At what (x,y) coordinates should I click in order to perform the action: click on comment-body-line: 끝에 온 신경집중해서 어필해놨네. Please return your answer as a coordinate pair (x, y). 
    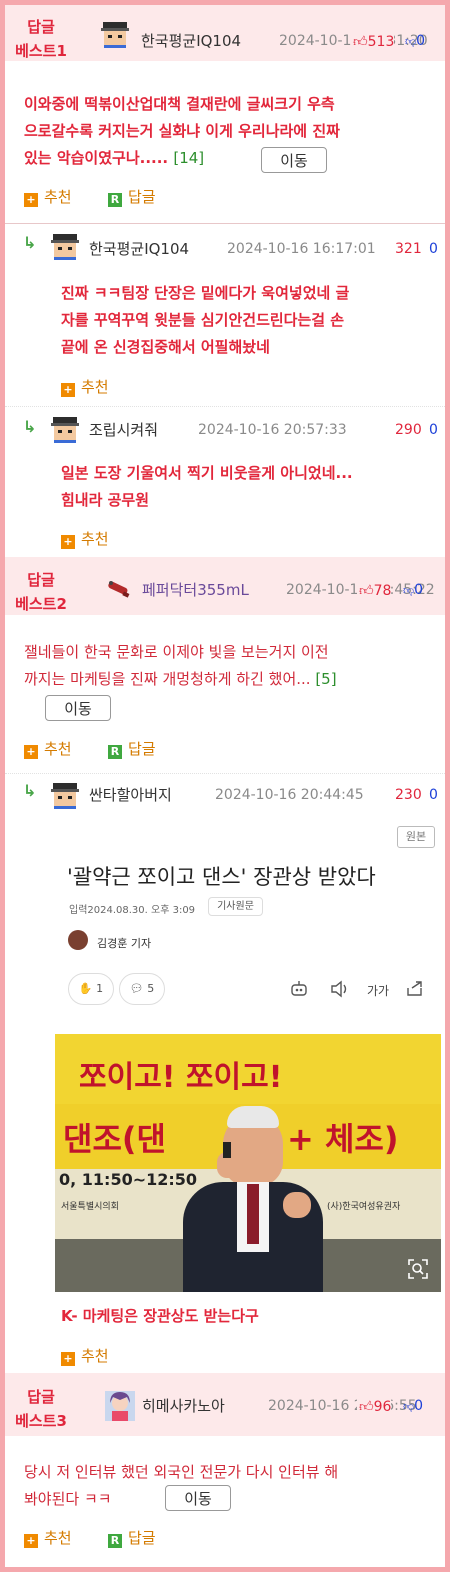
    Looking at the image, I should click on (165, 347).